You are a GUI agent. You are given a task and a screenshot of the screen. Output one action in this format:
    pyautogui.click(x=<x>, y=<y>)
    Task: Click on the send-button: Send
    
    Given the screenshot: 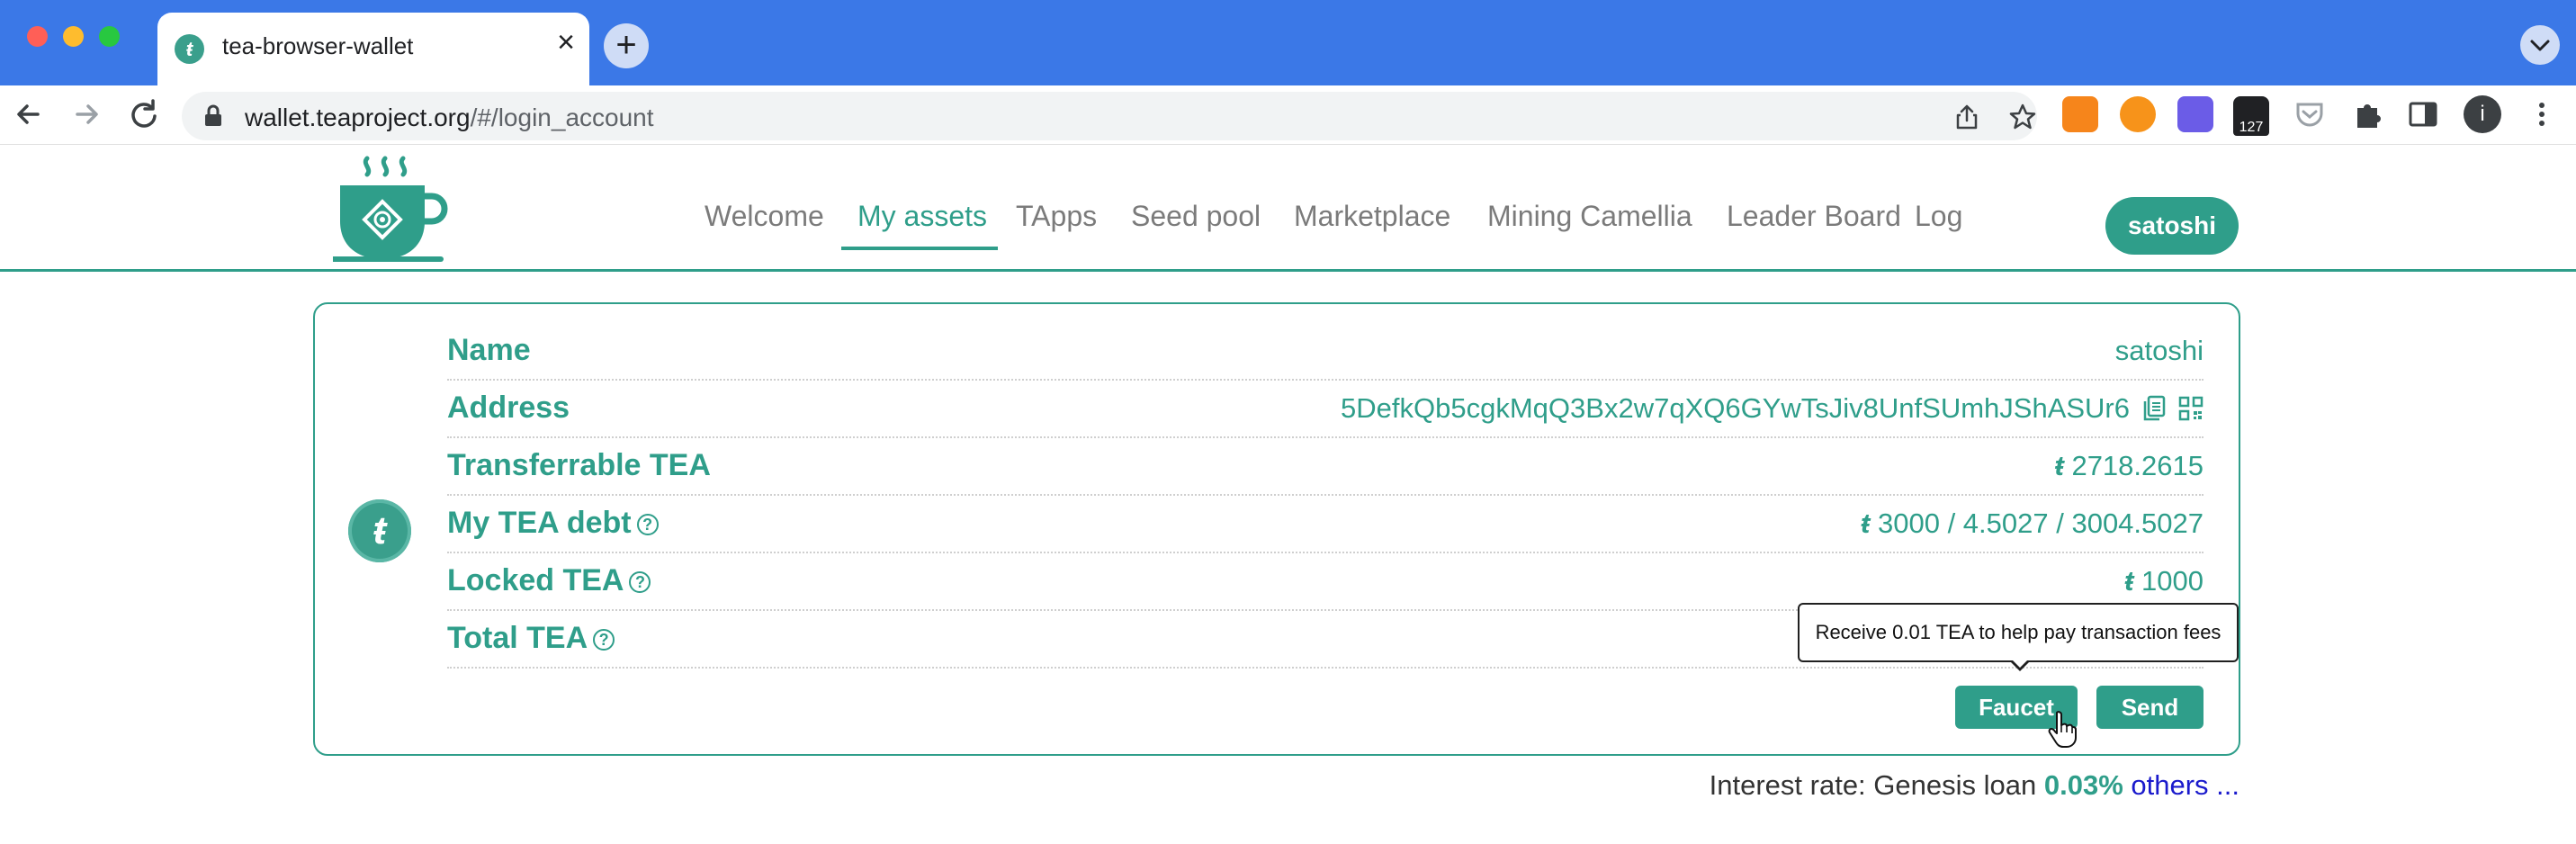 What is the action you would take?
    pyautogui.click(x=2150, y=707)
    